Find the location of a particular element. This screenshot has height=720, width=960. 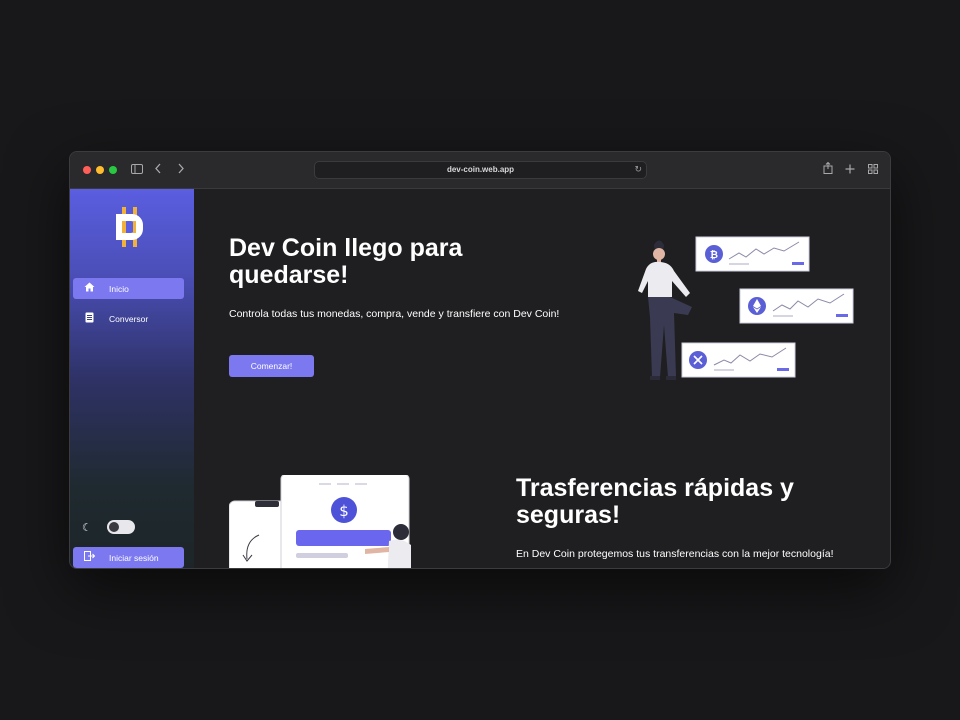

hero-illustration: ₿ is located at coordinates (749, 314).